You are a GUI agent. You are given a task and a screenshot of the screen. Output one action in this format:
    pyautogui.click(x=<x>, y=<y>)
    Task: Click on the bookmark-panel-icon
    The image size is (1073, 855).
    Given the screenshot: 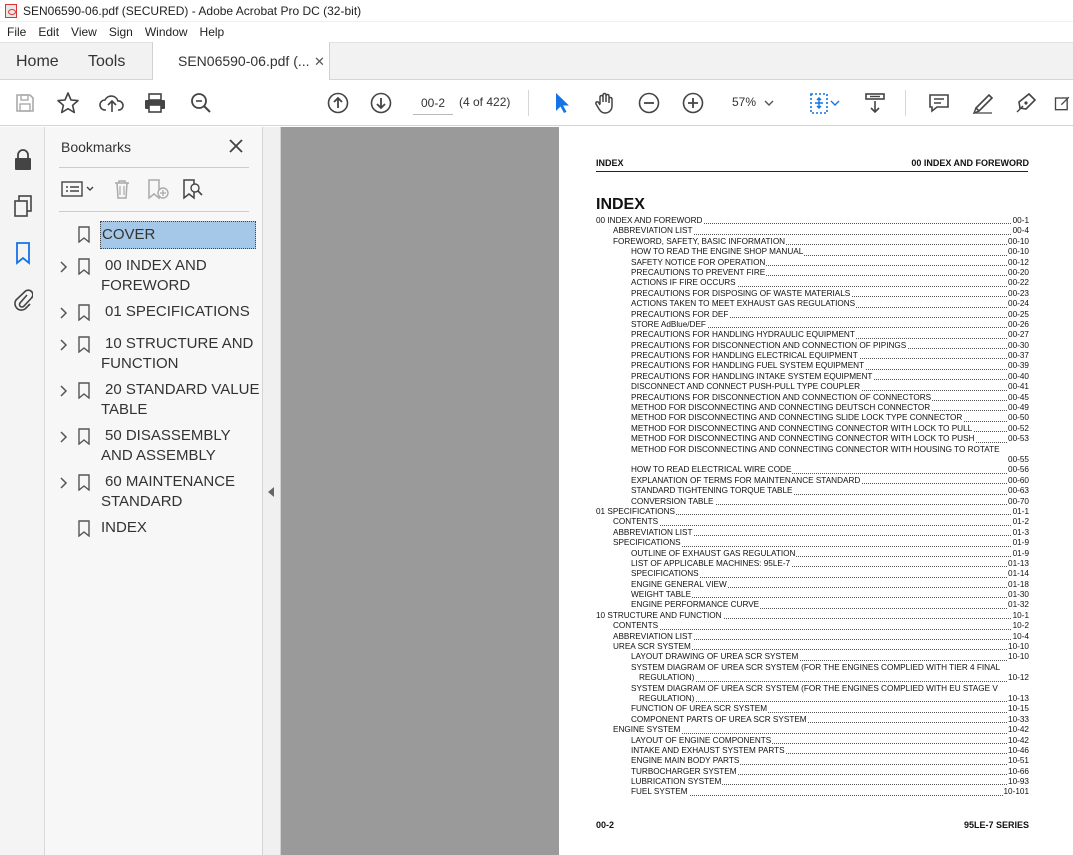 What is the action you would take?
    pyautogui.click(x=23, y=253)
    